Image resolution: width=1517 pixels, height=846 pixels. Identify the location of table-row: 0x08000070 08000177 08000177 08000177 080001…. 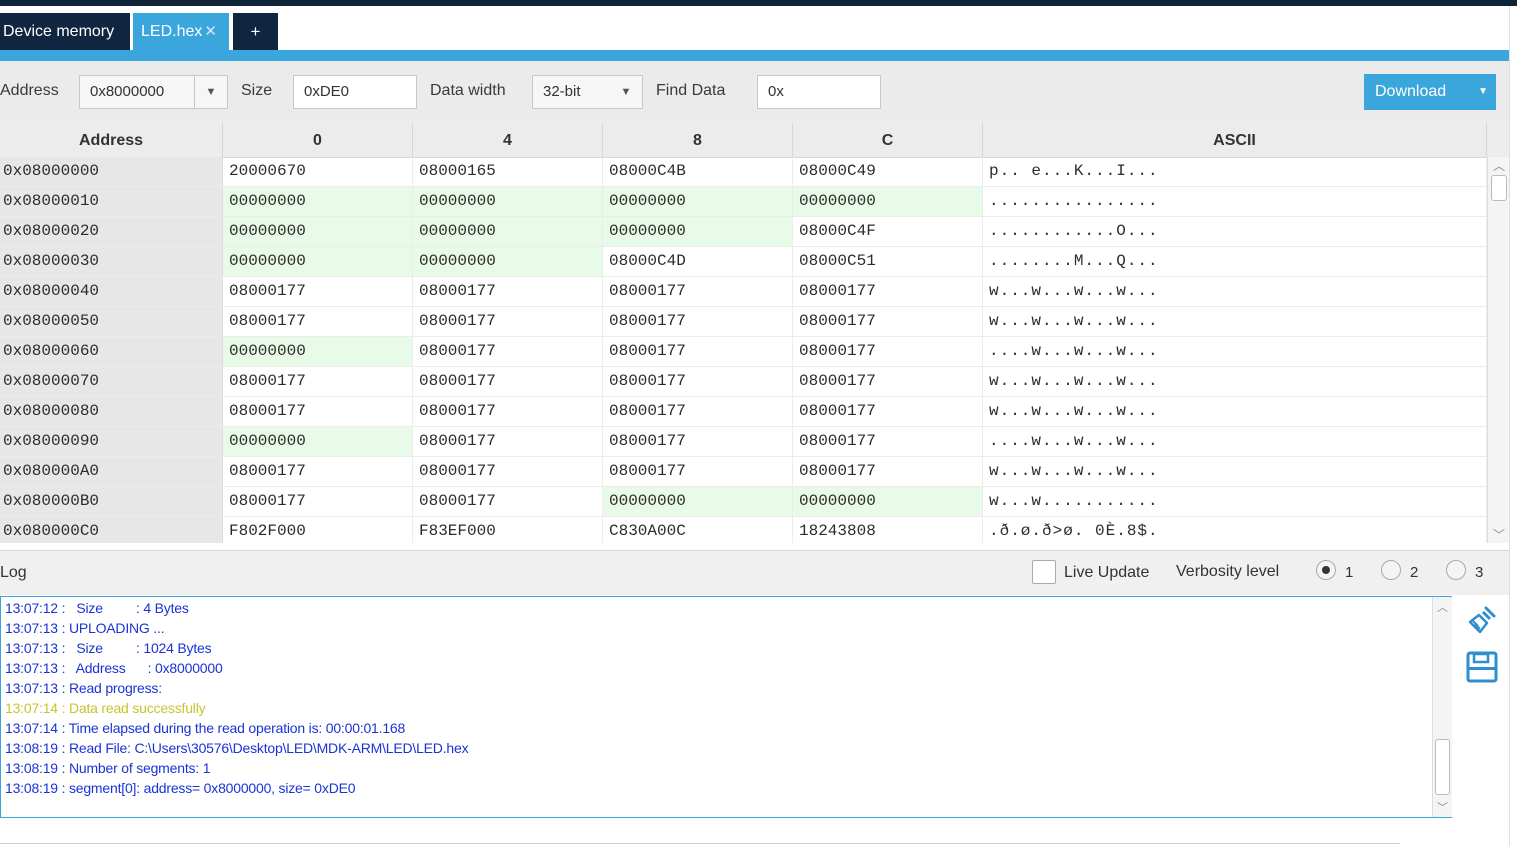
(743, 382).